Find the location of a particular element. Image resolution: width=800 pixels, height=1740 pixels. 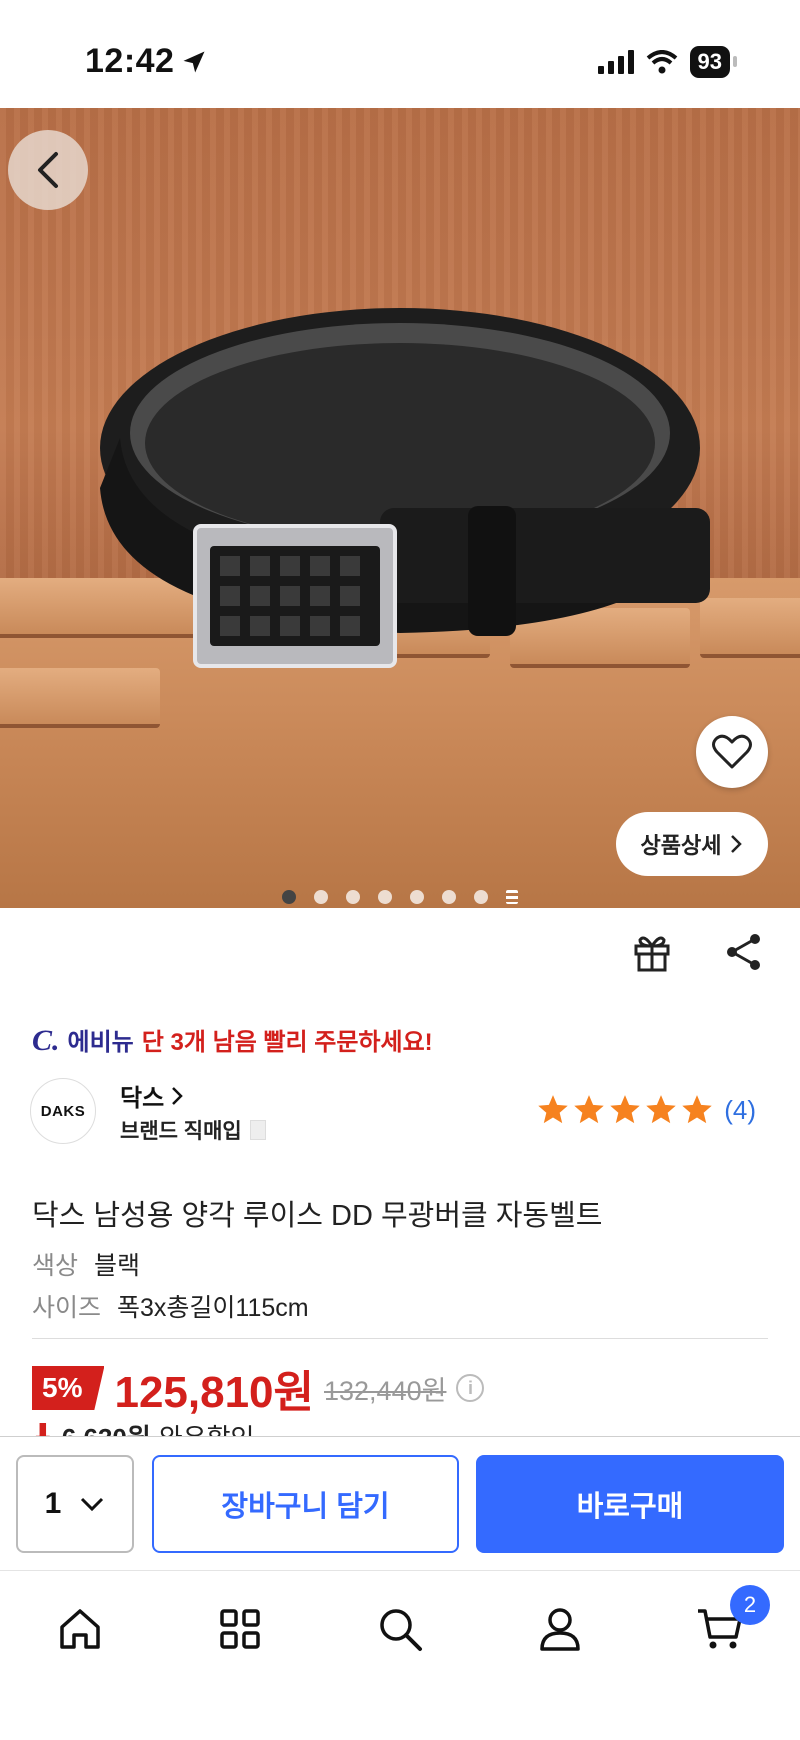

purchase-bar: 1 장바구니 담기 바로구매 is located at coordinates (400, 1503).